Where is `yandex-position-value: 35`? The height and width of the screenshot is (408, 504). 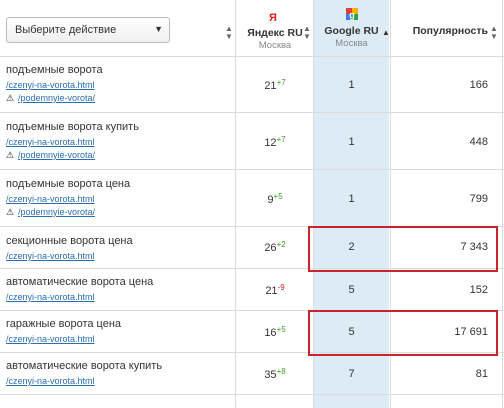
yandex-position-value: 35 is located at coordinates (270, 375).